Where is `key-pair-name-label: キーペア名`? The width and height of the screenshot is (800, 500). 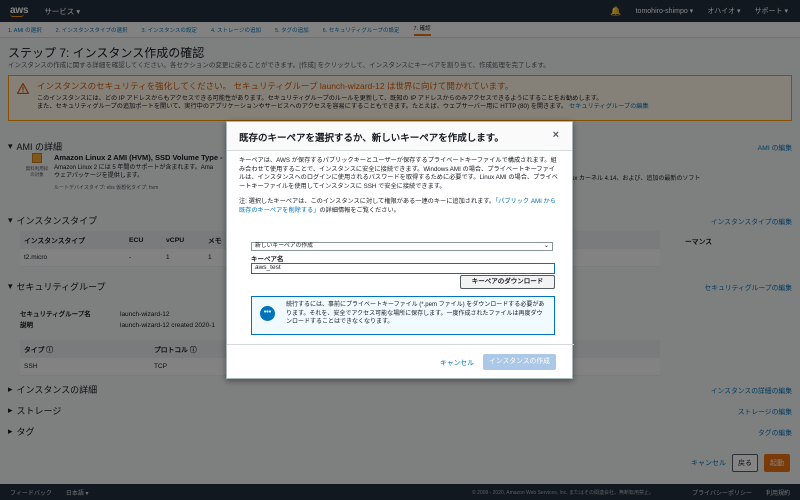 key-pair-name-label: キーペア名 is located at coordinates (267, 259).